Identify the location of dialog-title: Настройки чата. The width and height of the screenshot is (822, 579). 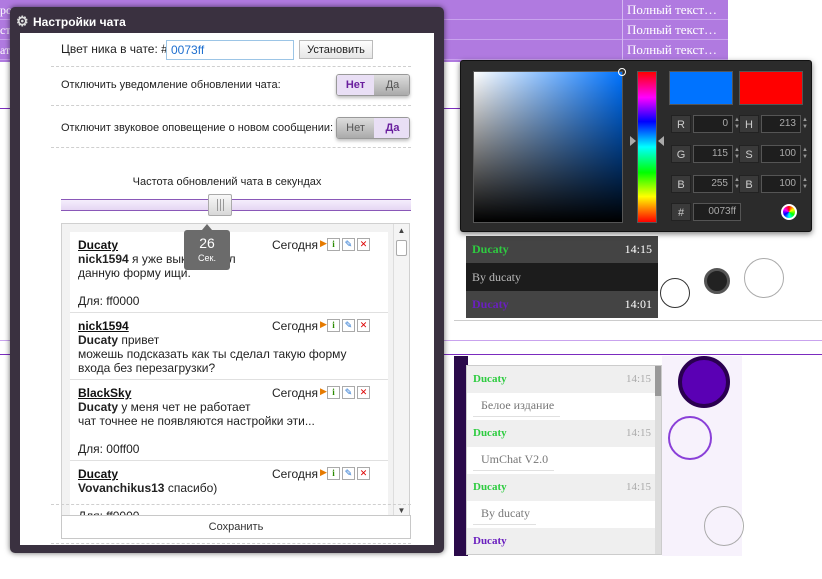
(79, 22).